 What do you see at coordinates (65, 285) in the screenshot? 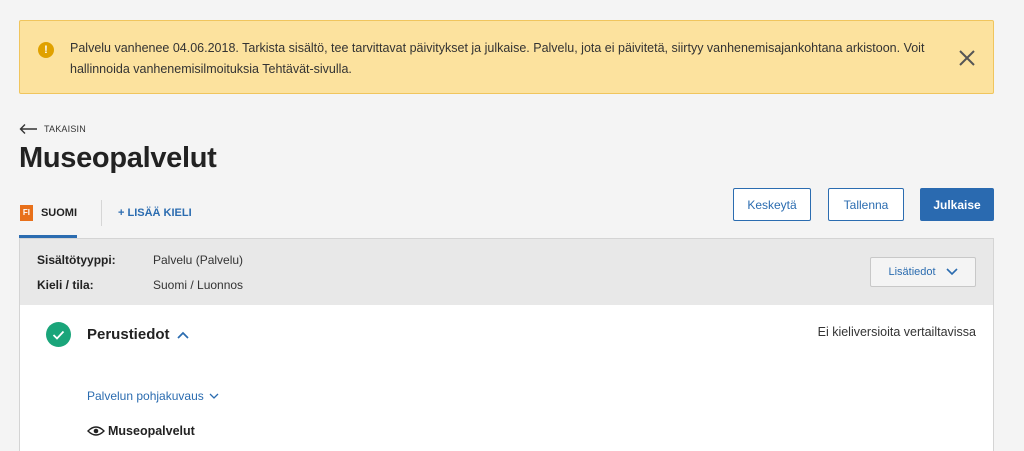
I see `language-state-label: Kieli / tila:` at bounding box center [65, 285].